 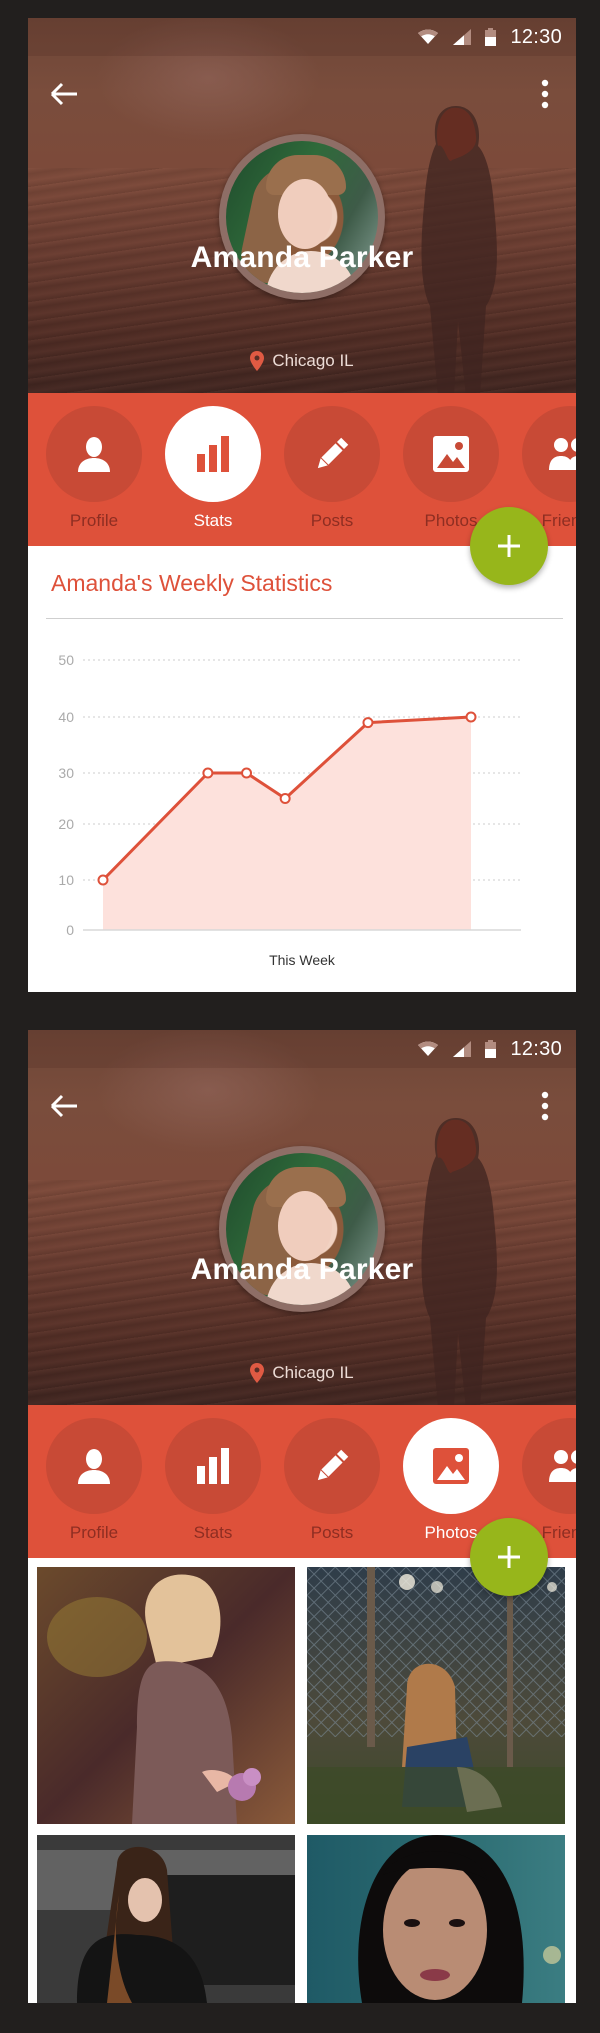 I want to click on chart-y-tick-label: 50, so click(x=66, y=660).